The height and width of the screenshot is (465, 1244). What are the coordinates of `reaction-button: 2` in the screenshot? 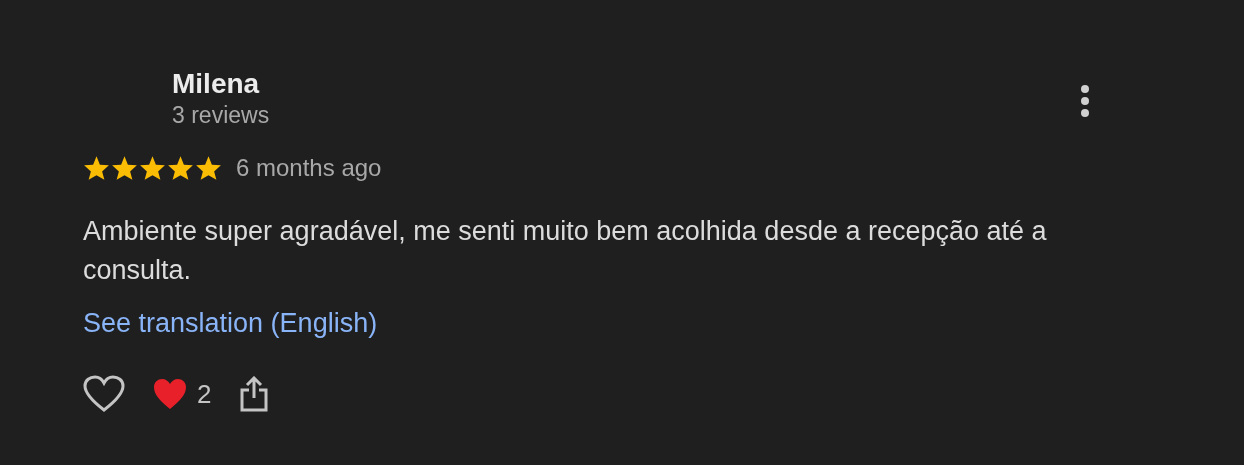 It's located at (182, 394).